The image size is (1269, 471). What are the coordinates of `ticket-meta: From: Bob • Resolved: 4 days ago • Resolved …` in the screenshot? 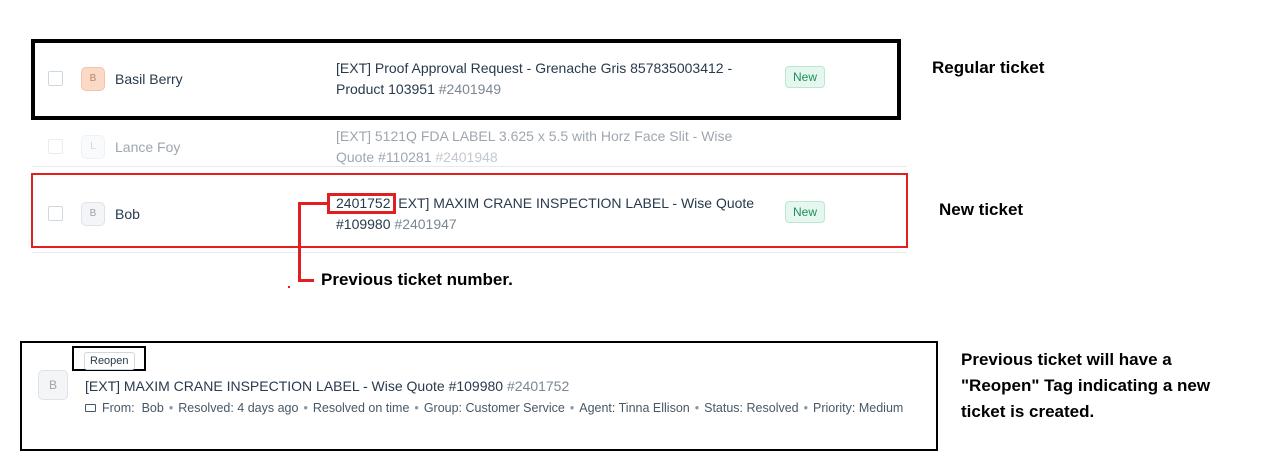 It's located at (494, 408).